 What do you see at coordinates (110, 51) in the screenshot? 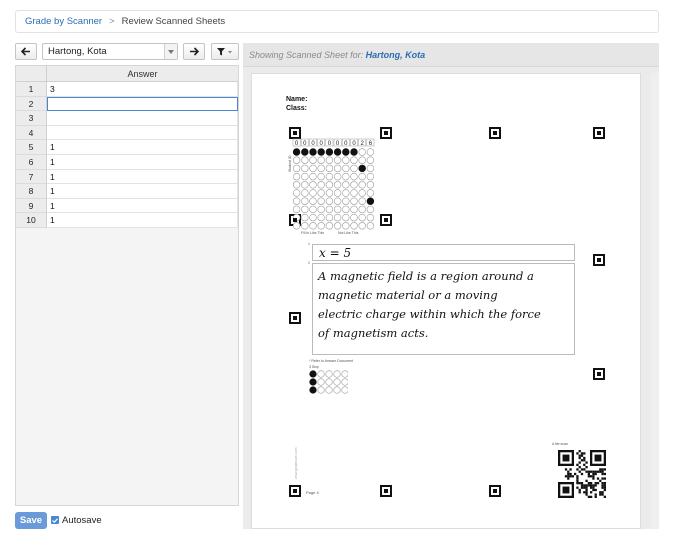
I see `student-select: Hartong, Kota` at bounding box center [110, 51].